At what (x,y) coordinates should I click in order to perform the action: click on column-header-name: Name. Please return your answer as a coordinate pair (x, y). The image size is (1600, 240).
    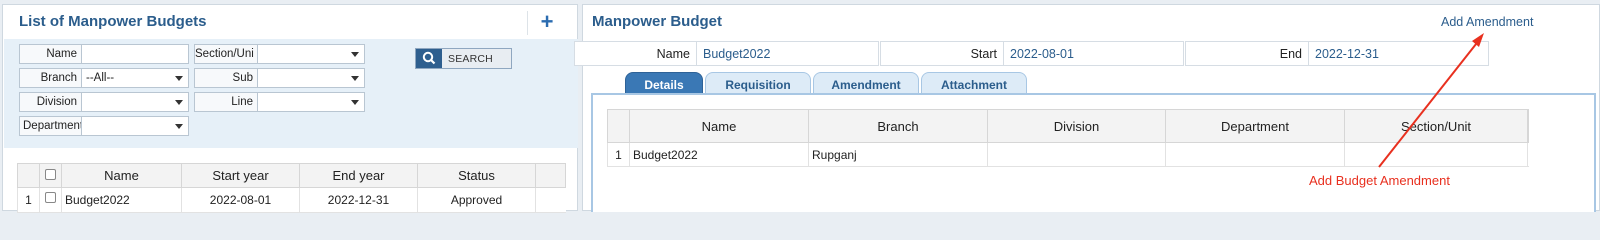
    Looking at the image, I should click on (122, 175).